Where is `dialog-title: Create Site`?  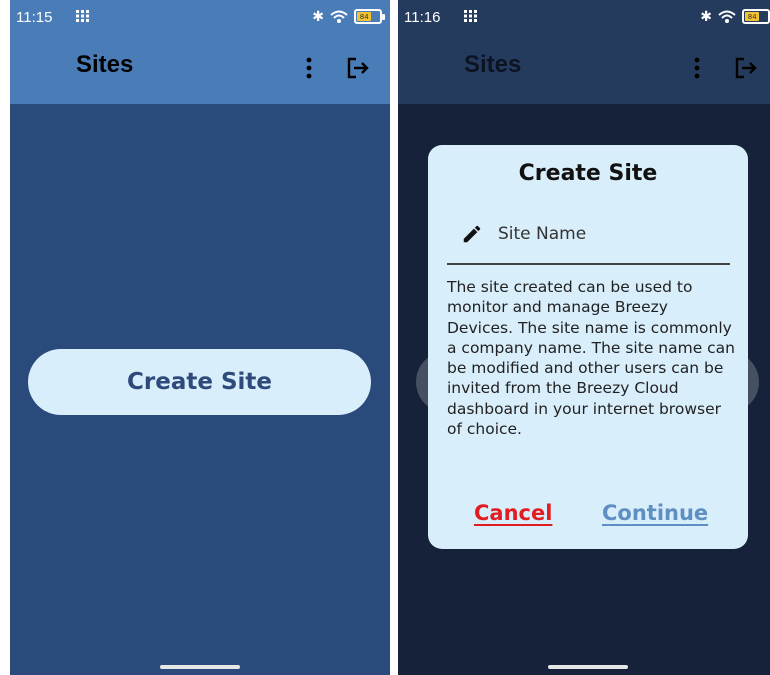
dialog-title: Create Site is located at coordinates (588, 173).